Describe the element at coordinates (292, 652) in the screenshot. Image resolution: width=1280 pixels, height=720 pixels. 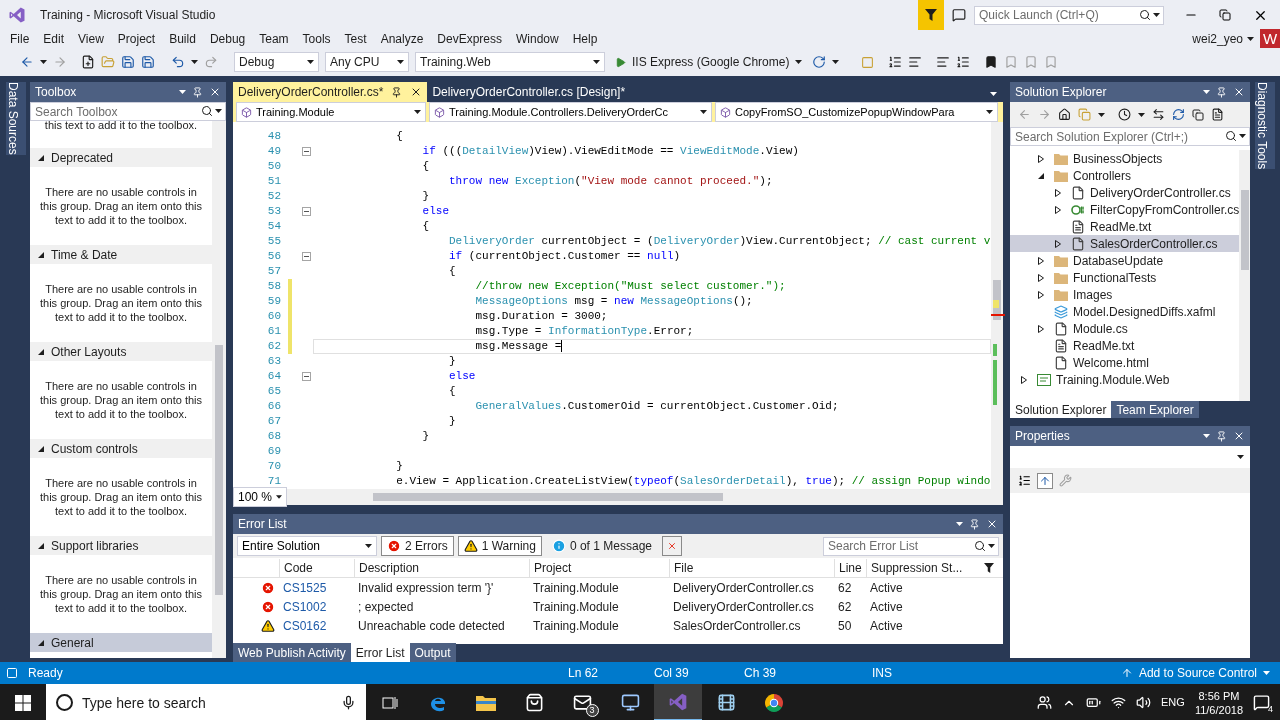
I see `bottom-tab: Web Publish Activity` at that location.